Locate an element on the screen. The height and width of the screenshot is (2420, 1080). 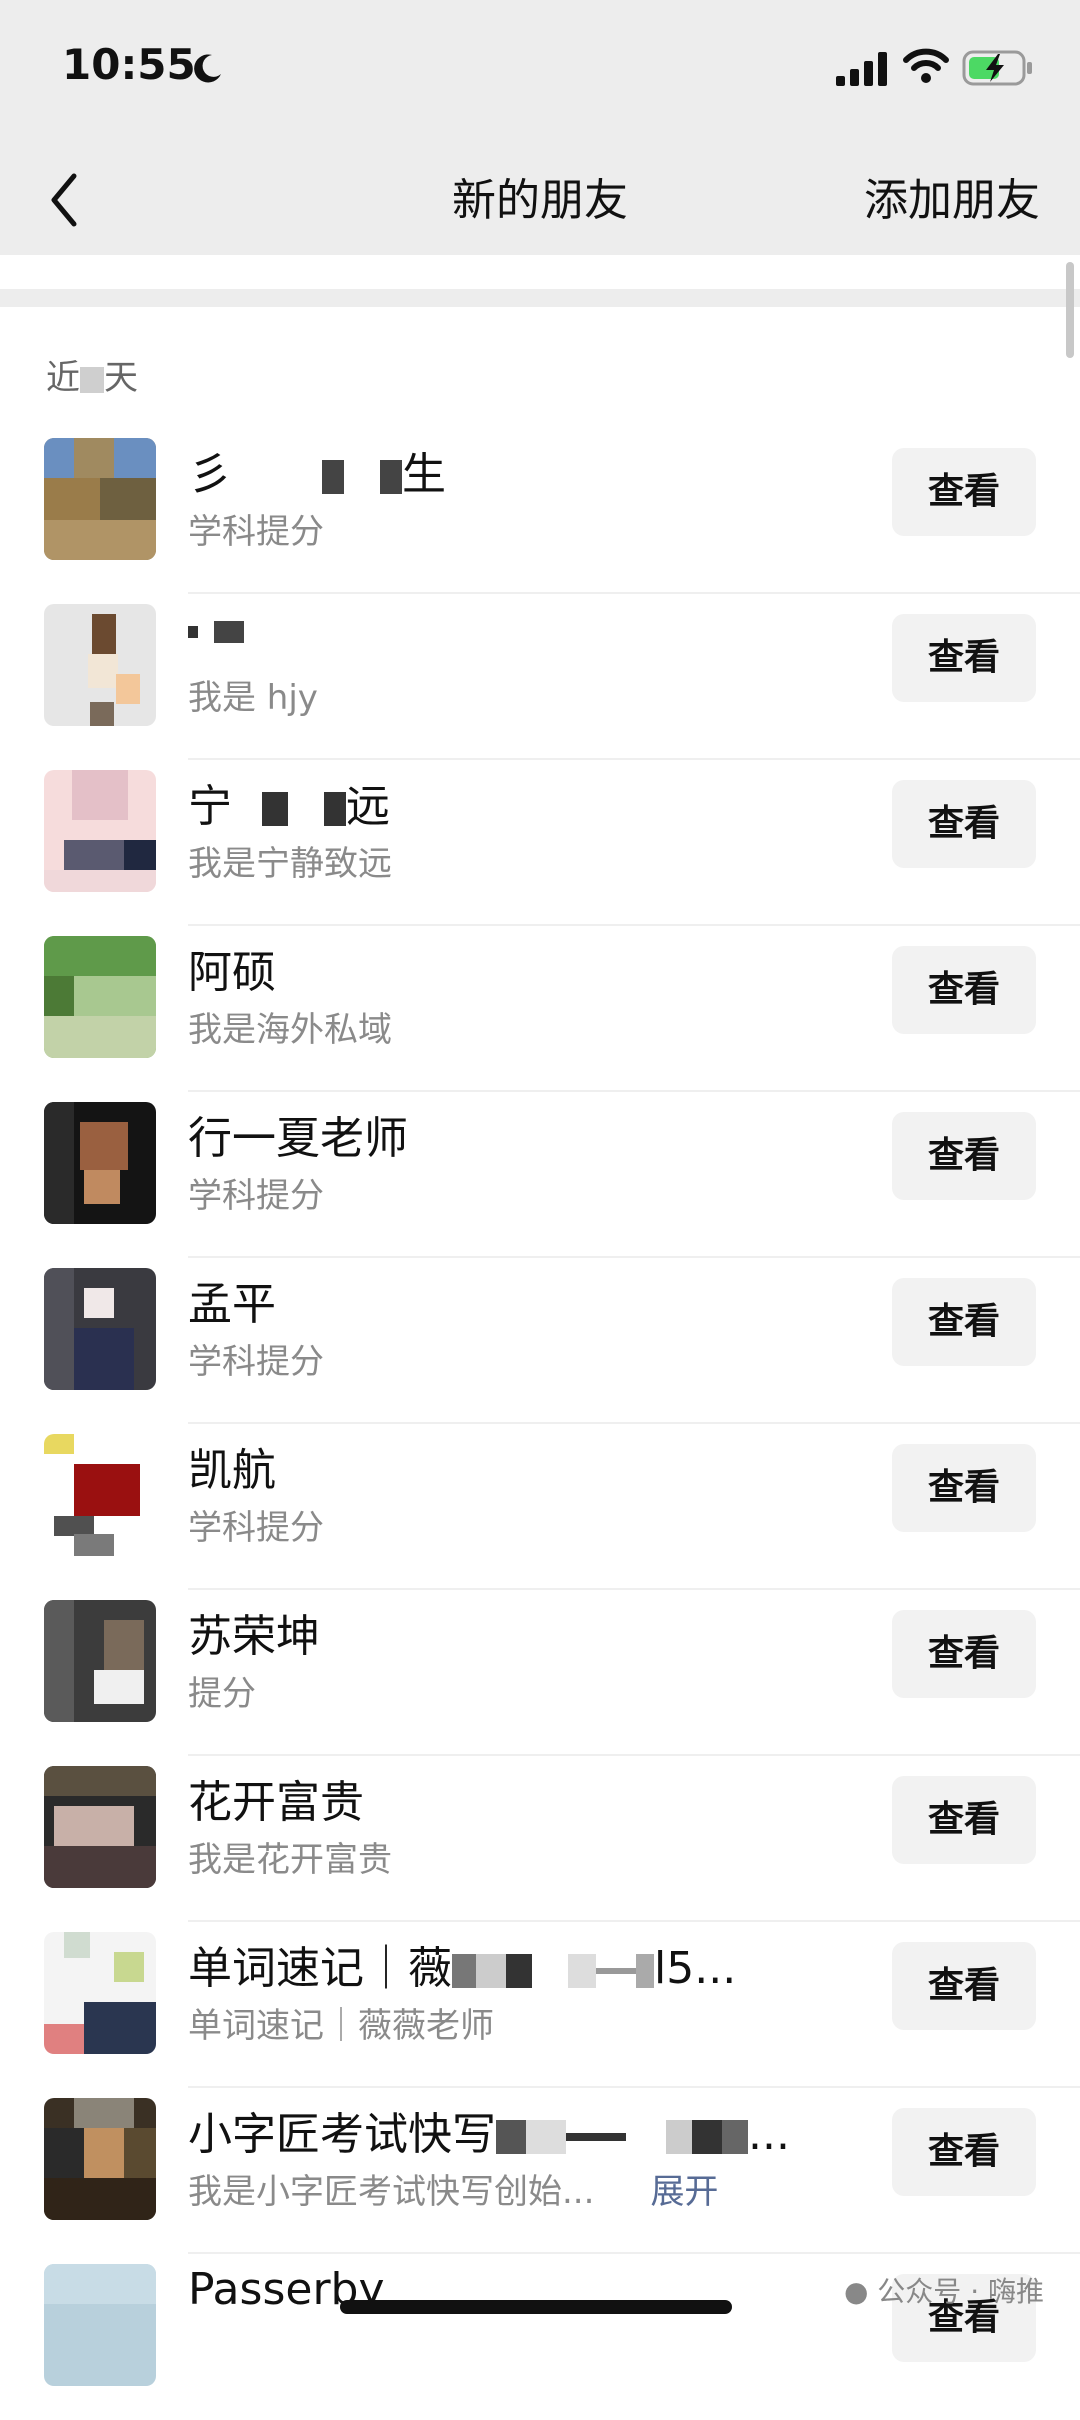
request-message: 提分 is located at coordinates (222, 1694).